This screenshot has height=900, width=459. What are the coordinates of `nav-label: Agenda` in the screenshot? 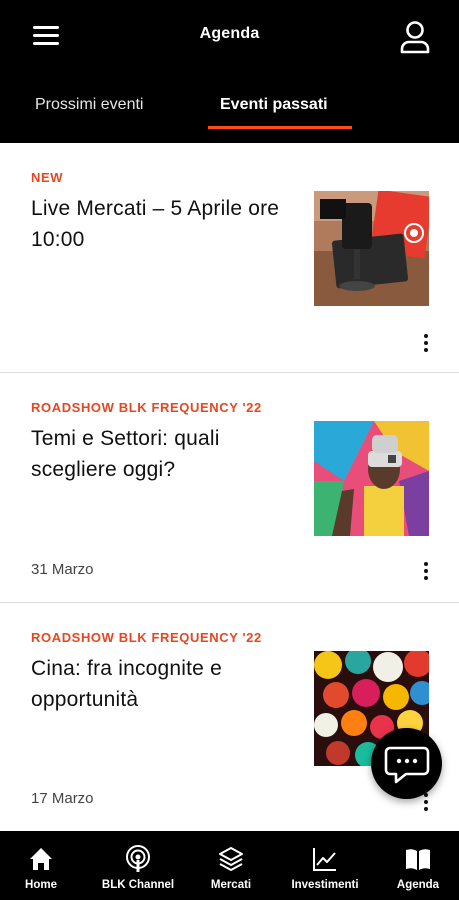 It's located at (418, 885).